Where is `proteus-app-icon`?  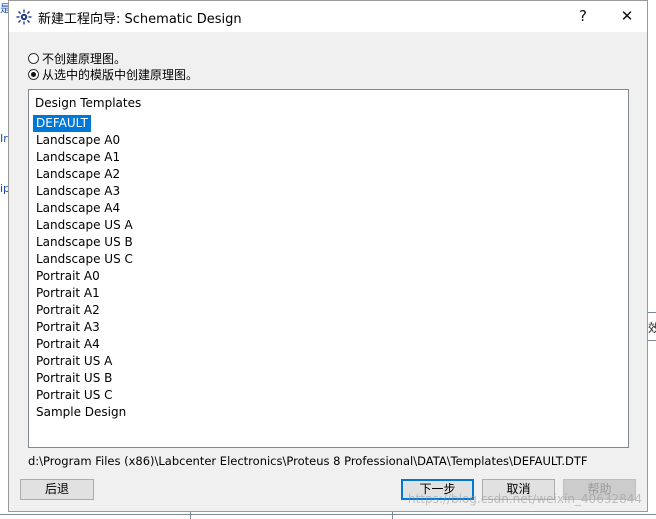
proteus-app-icon is located at coordinates (24, 17).